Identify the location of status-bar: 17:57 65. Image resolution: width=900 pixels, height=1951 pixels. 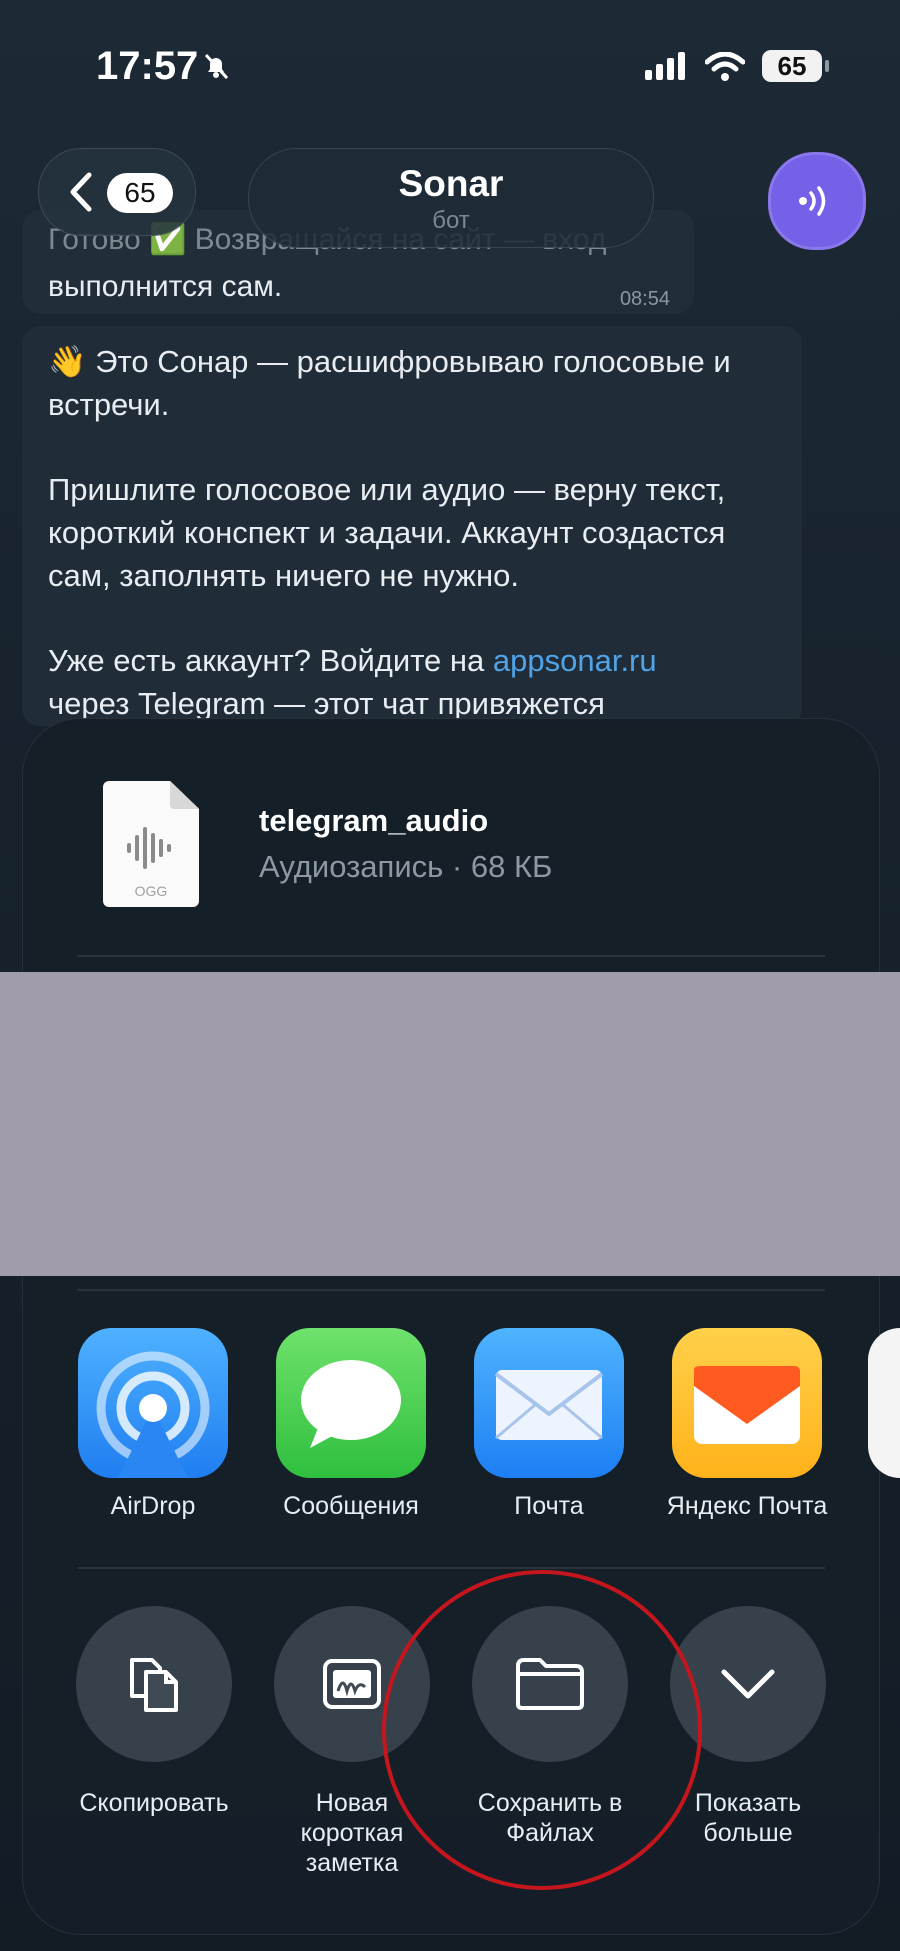
(450, 70).